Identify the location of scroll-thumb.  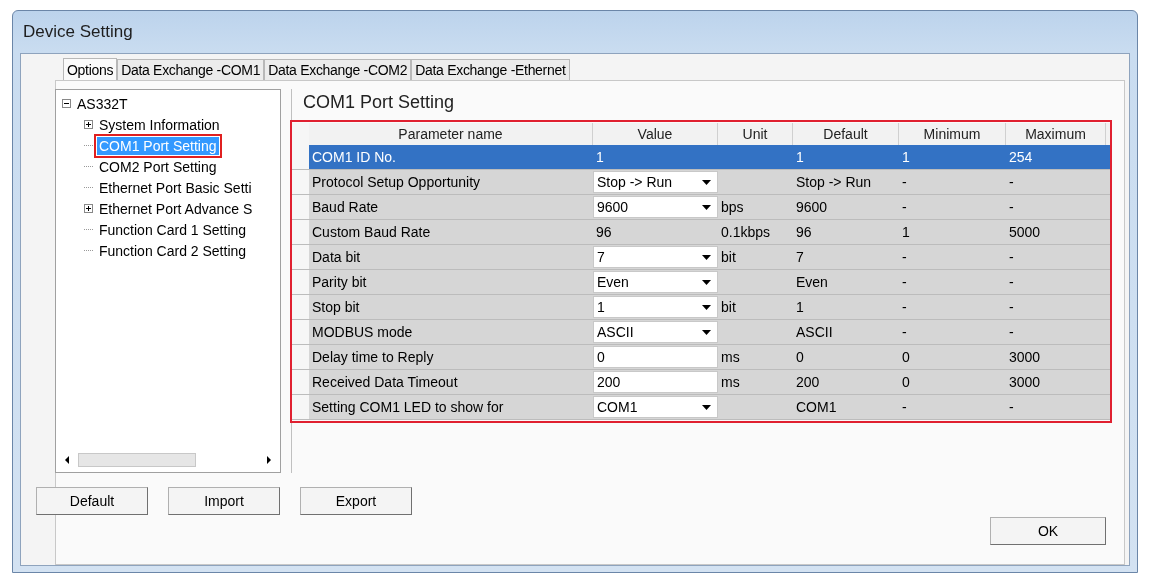
(137, 460).